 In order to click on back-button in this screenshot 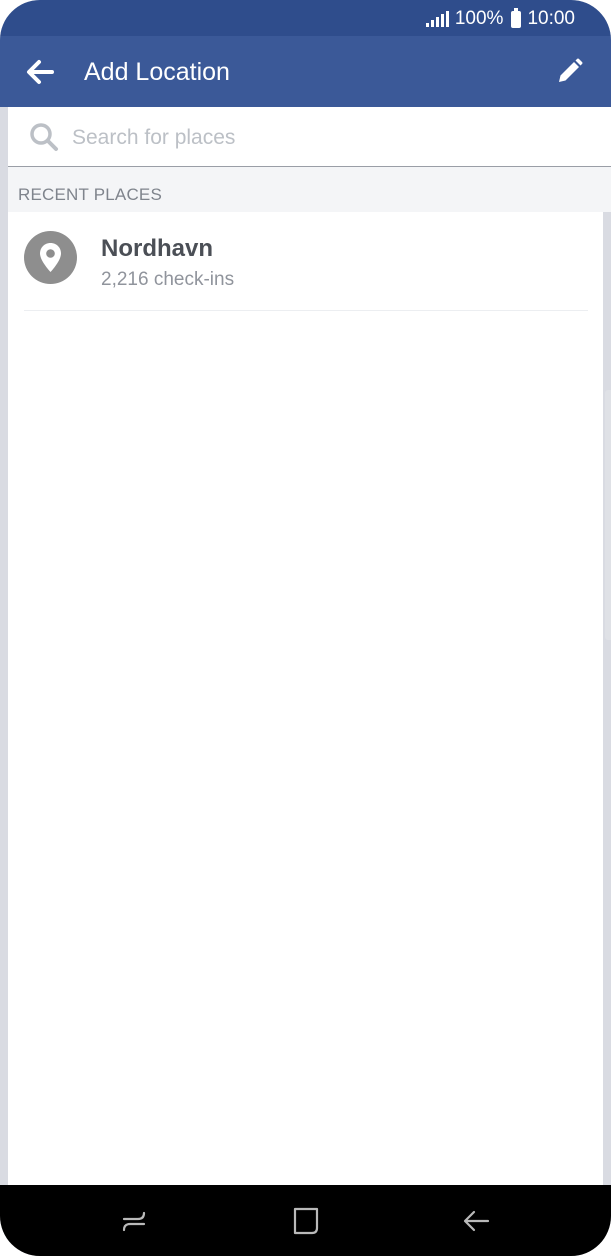, I will do `click(40, 72)`.